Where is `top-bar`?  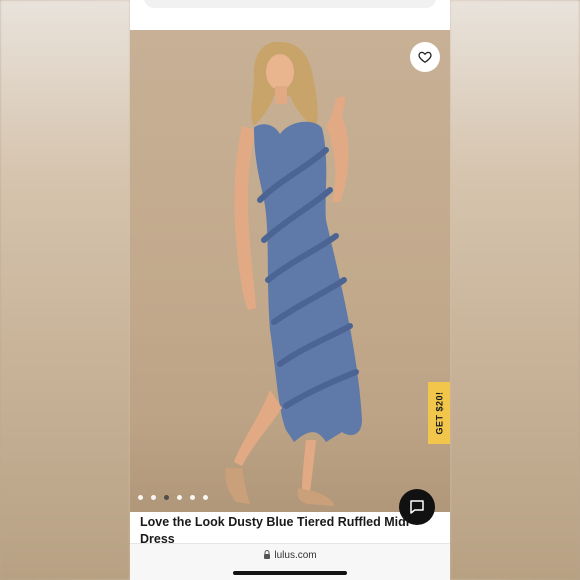 top-bar is located at coordinates (290, 15).